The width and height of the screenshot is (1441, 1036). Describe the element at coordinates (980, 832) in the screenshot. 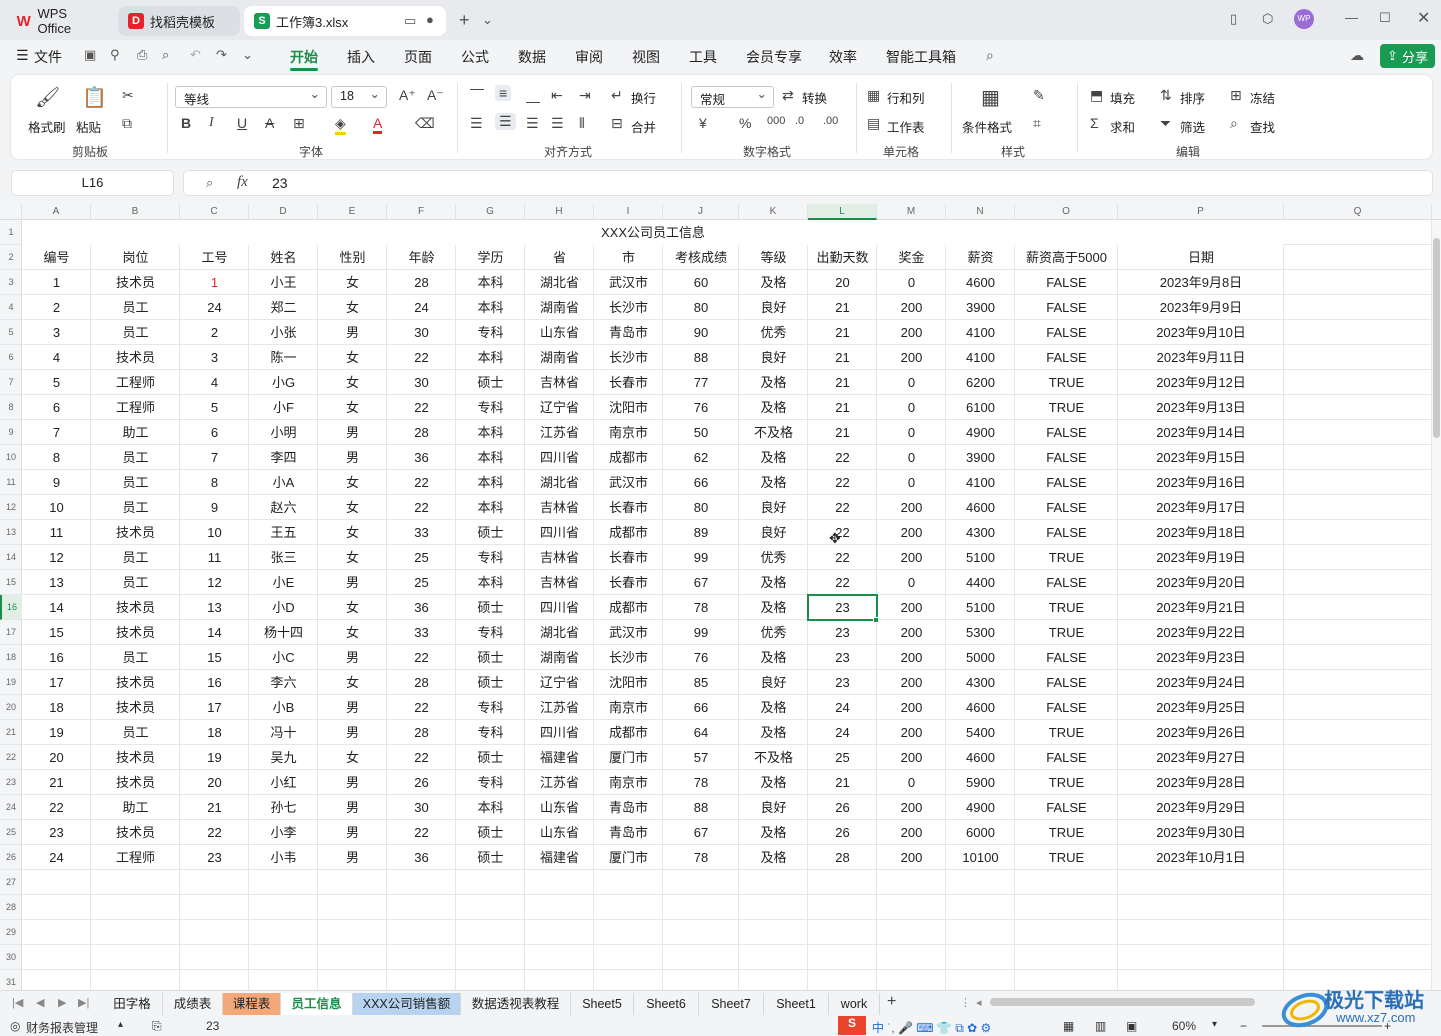

I see `table-cell: 6000` at that location.